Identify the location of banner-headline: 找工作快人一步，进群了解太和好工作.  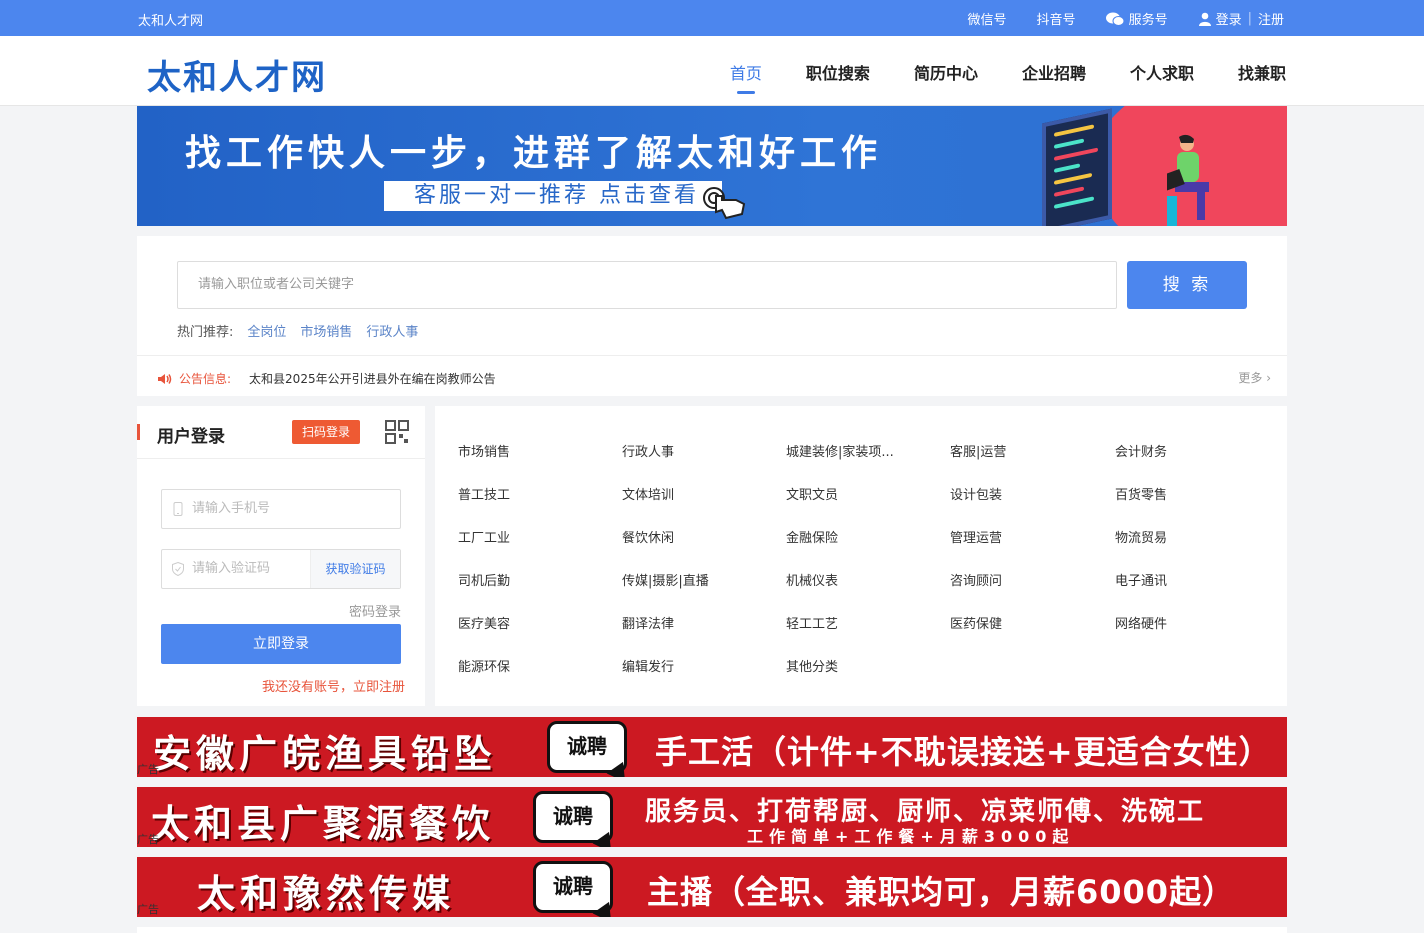
(534, 153).